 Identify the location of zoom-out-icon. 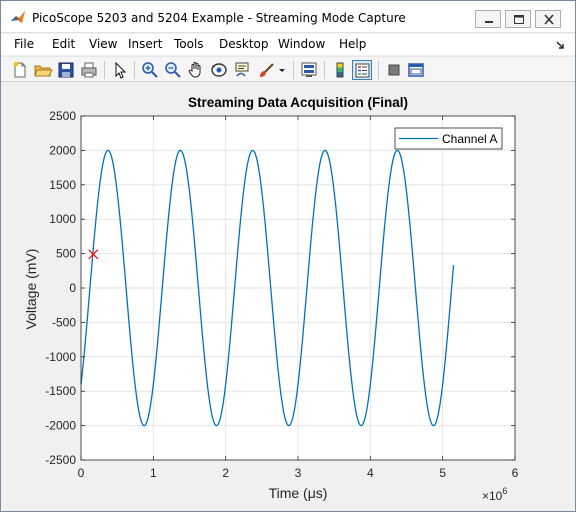
(173, 70).